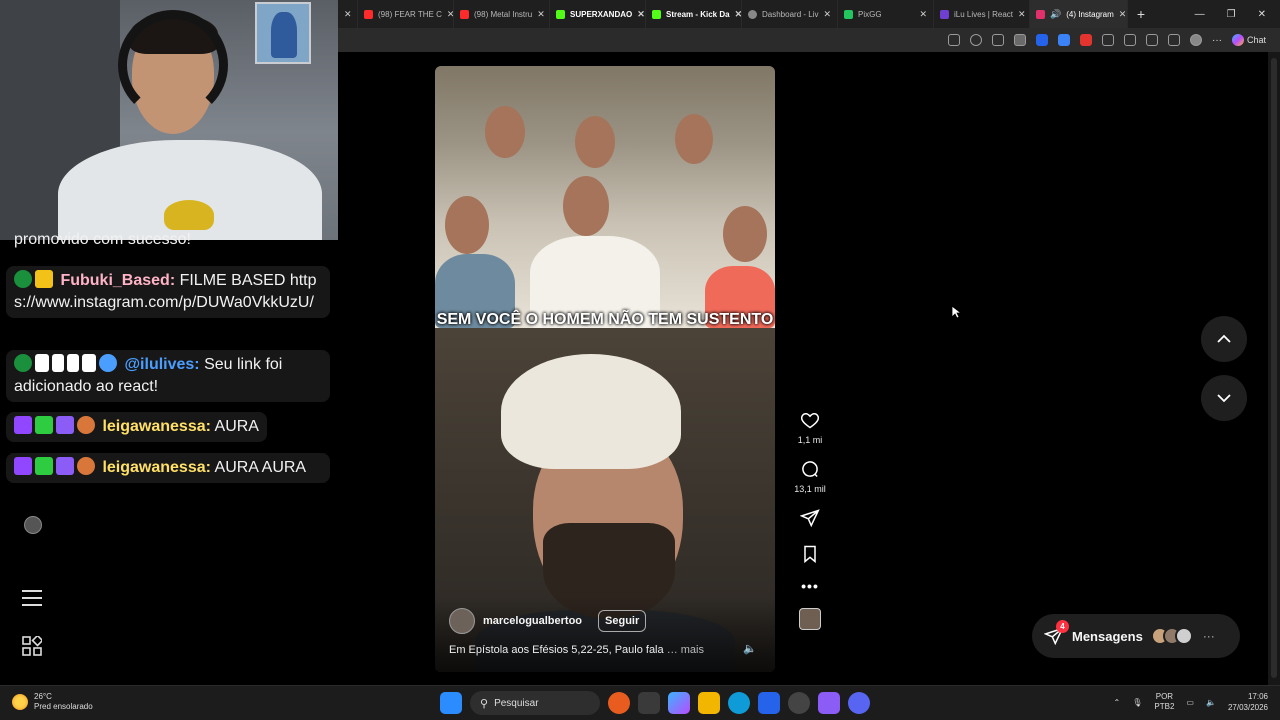  What do you see at coordinates (745, 234) in the screenshot?
I see `crowd-face` at bounding box center [745, 234].